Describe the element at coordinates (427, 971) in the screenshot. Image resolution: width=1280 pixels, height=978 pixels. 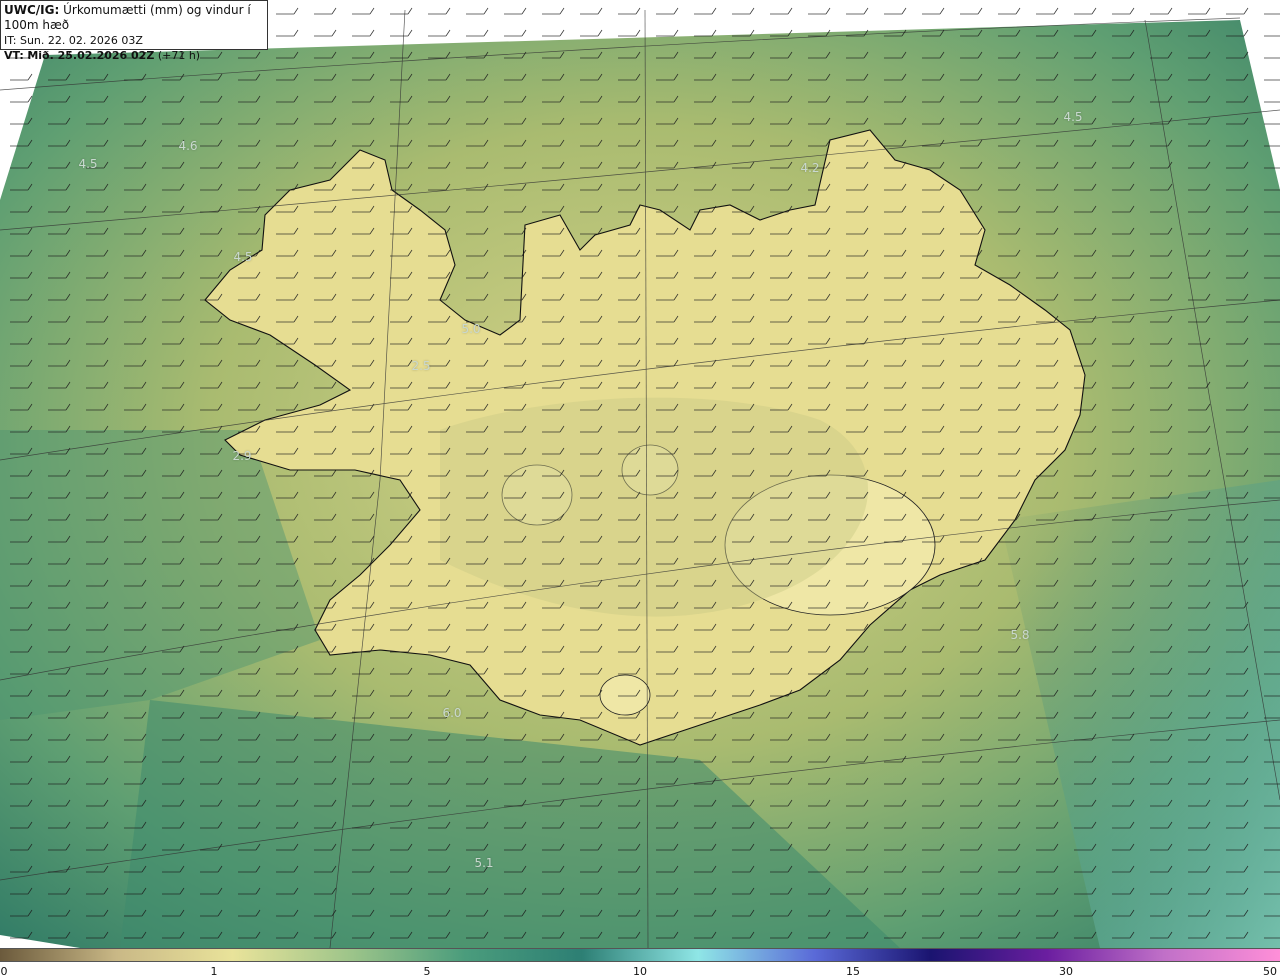
I see `colorbar-tick: 5` at that location.